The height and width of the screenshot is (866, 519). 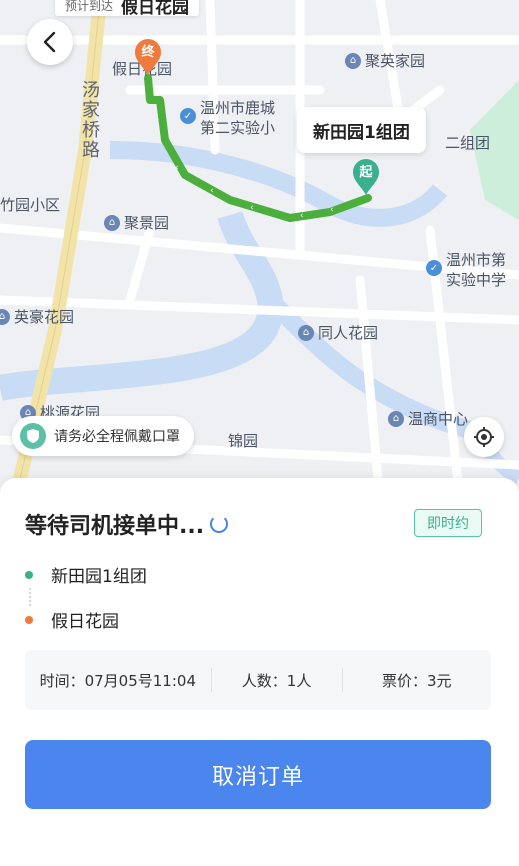 I want to click on locate-icon, so click(x=484, y=437).